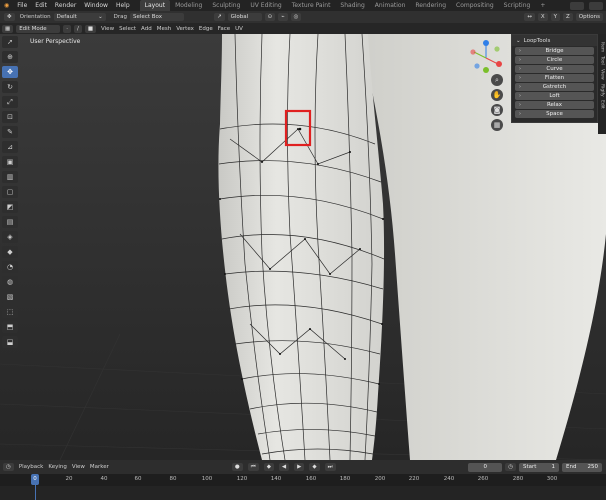  What do you see at coordinates (352, 5) in the screenshot?
I see `tab-shading: Shading` at bounding box center [352, 5].